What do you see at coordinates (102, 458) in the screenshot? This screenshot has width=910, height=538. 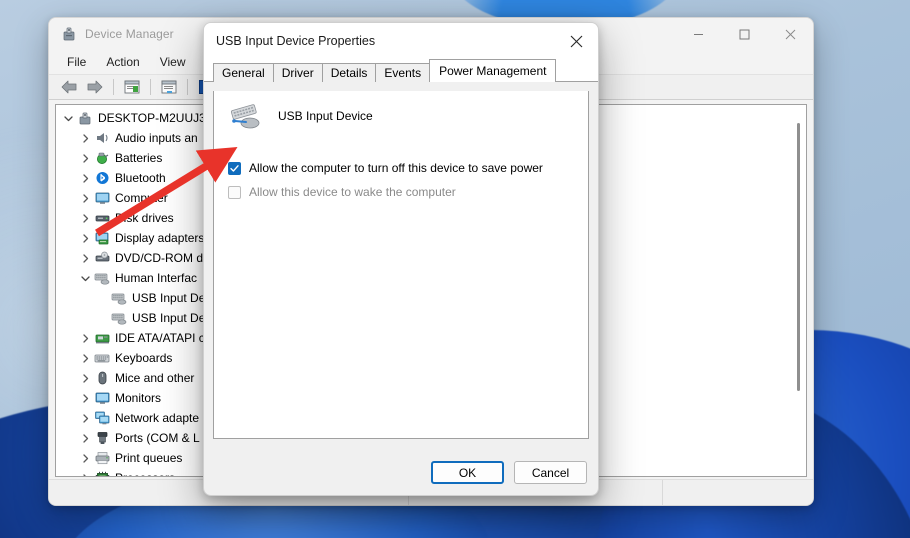 I see `printer-icon` at bounding box center [102, 458].